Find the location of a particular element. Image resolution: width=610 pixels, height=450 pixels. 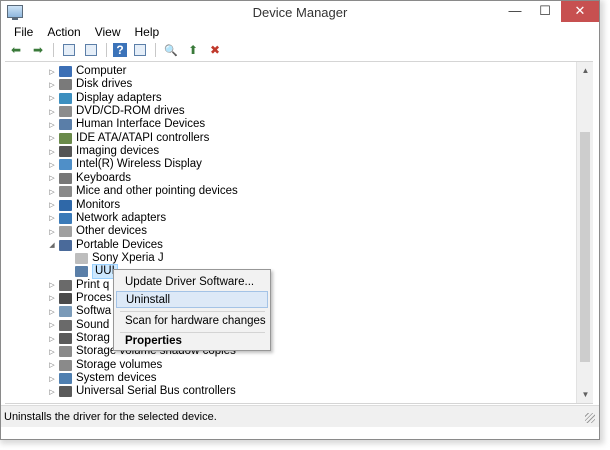

tree-item: ▷ Sound is located at coordinates (78, 325).